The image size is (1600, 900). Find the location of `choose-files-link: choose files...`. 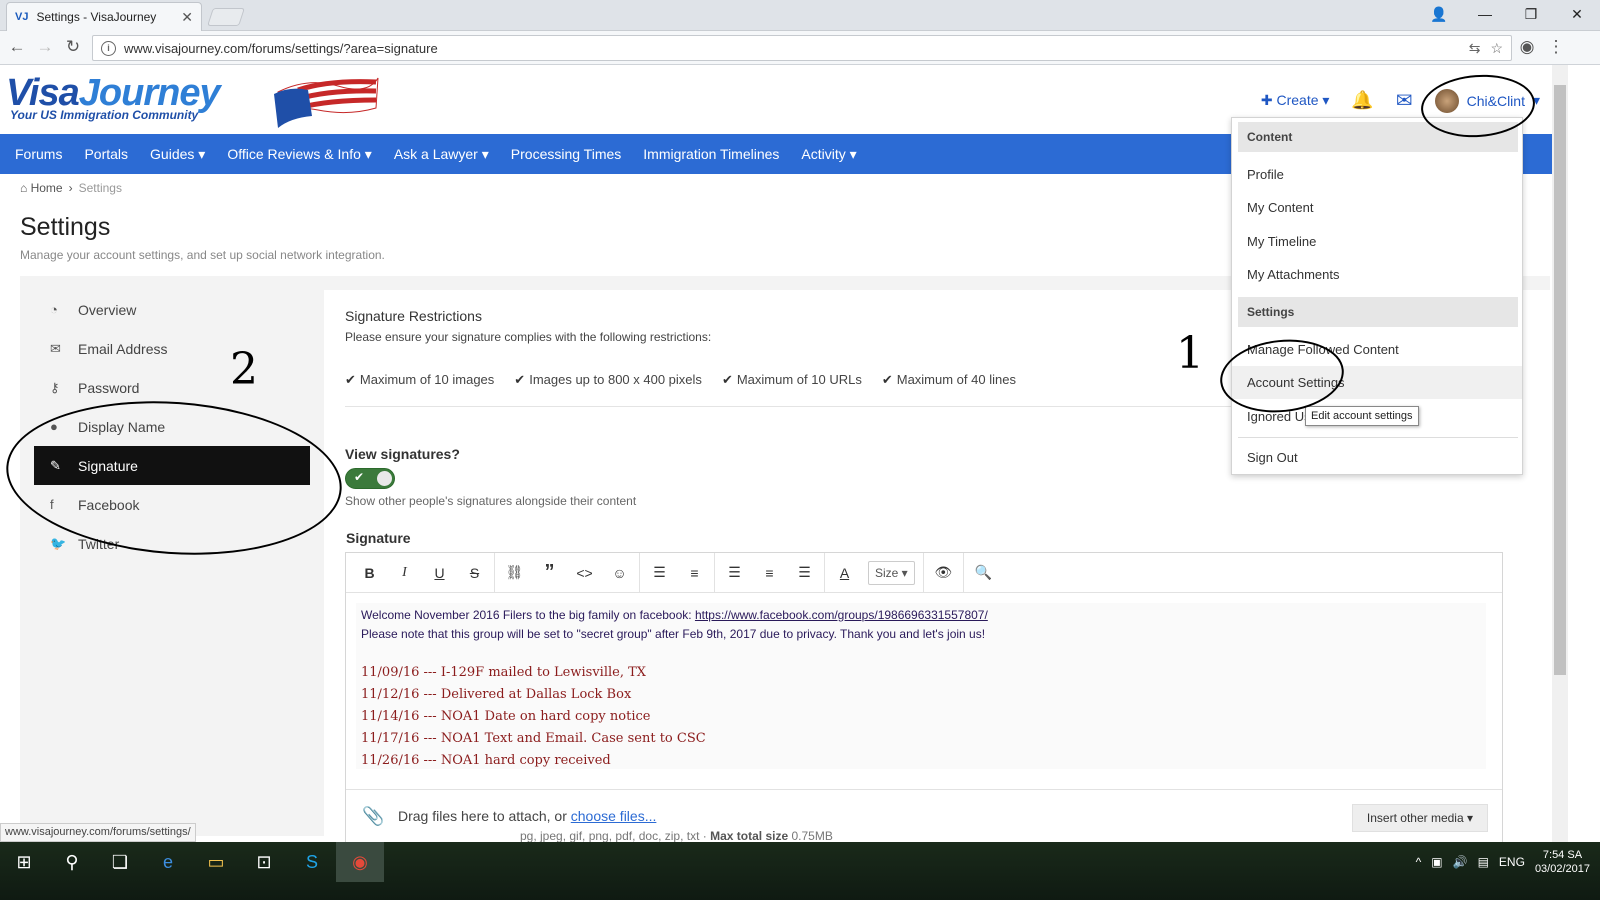

choose-files-link: choose files... is located at coordinates (614, 816).